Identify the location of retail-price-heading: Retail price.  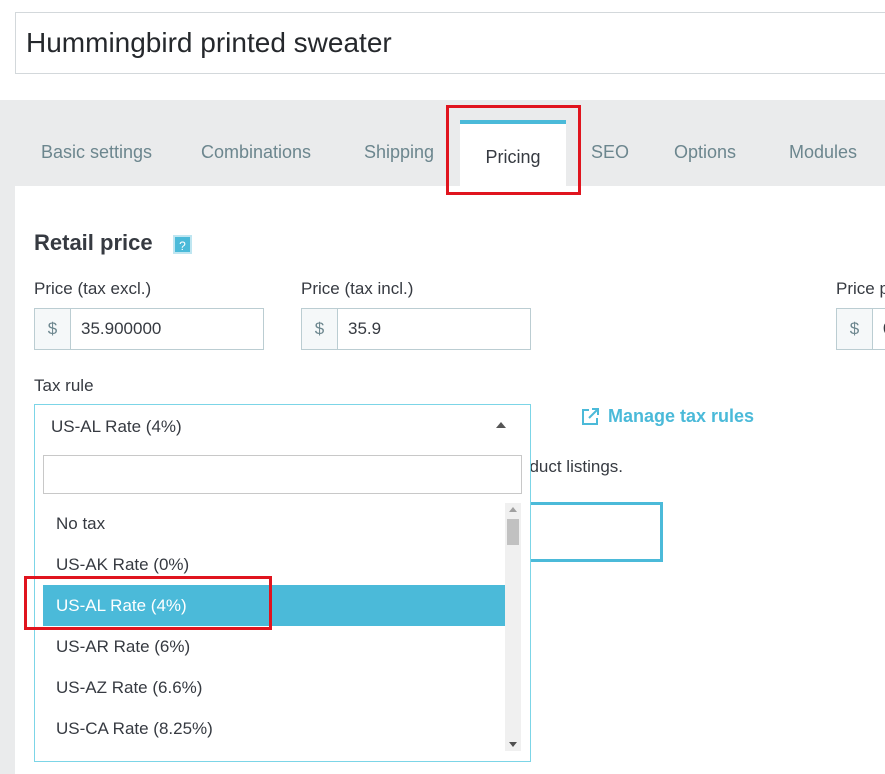
(93, 242).